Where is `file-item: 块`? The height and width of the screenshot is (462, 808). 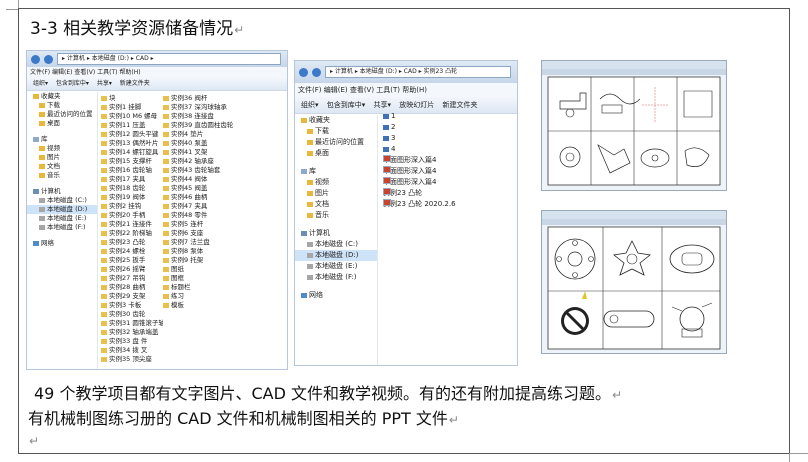 file-item: 块 is located at coordinates (132, 98).